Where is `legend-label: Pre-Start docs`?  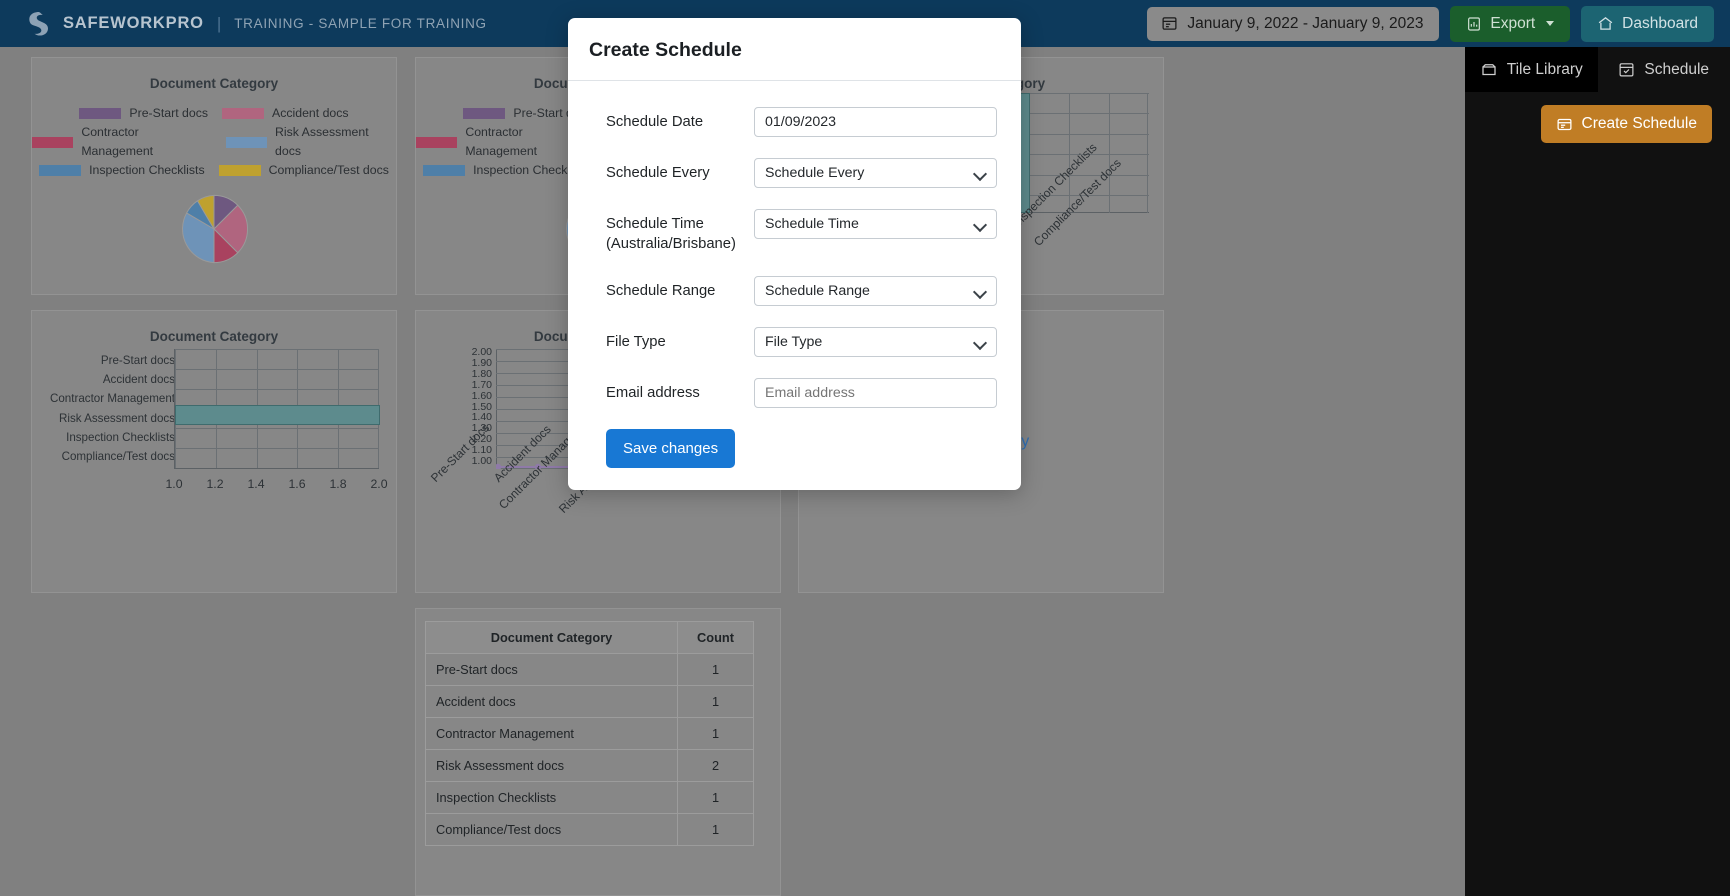
legend-label: Pre-Start docs is located at coordinates (169, 113).